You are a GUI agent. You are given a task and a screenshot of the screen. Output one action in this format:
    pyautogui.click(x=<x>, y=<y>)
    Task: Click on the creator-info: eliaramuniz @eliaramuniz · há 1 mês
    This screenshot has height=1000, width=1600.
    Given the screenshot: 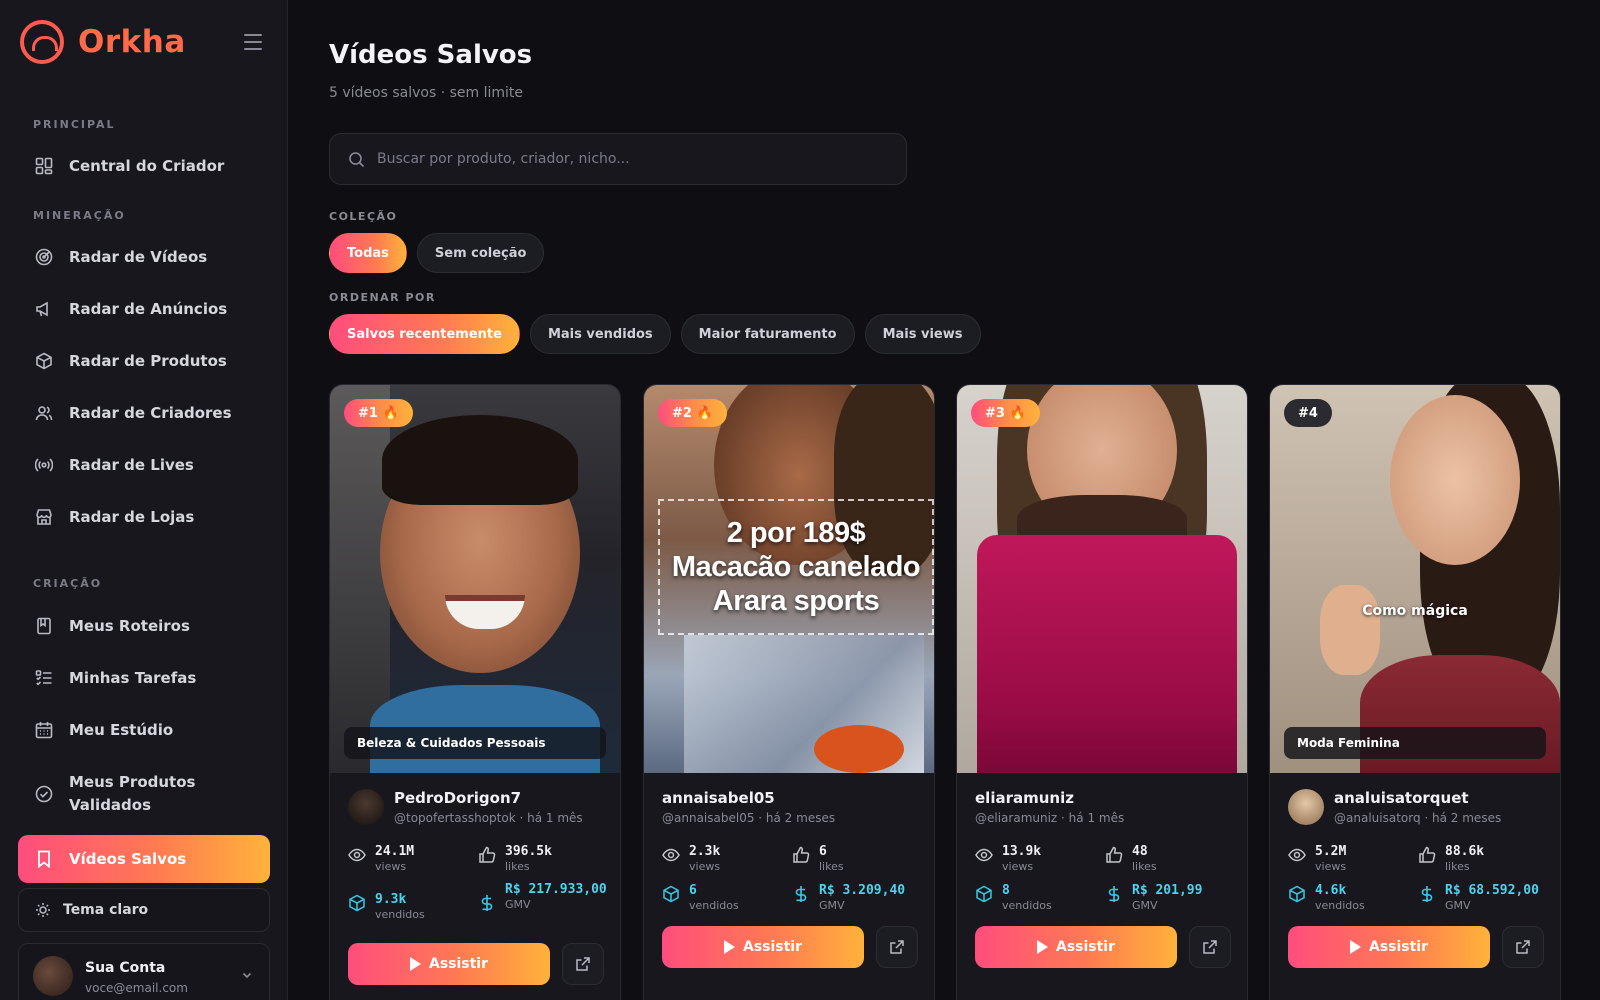 What is the action you would take?
    pyautogui.click(x=1049, y=807)
    